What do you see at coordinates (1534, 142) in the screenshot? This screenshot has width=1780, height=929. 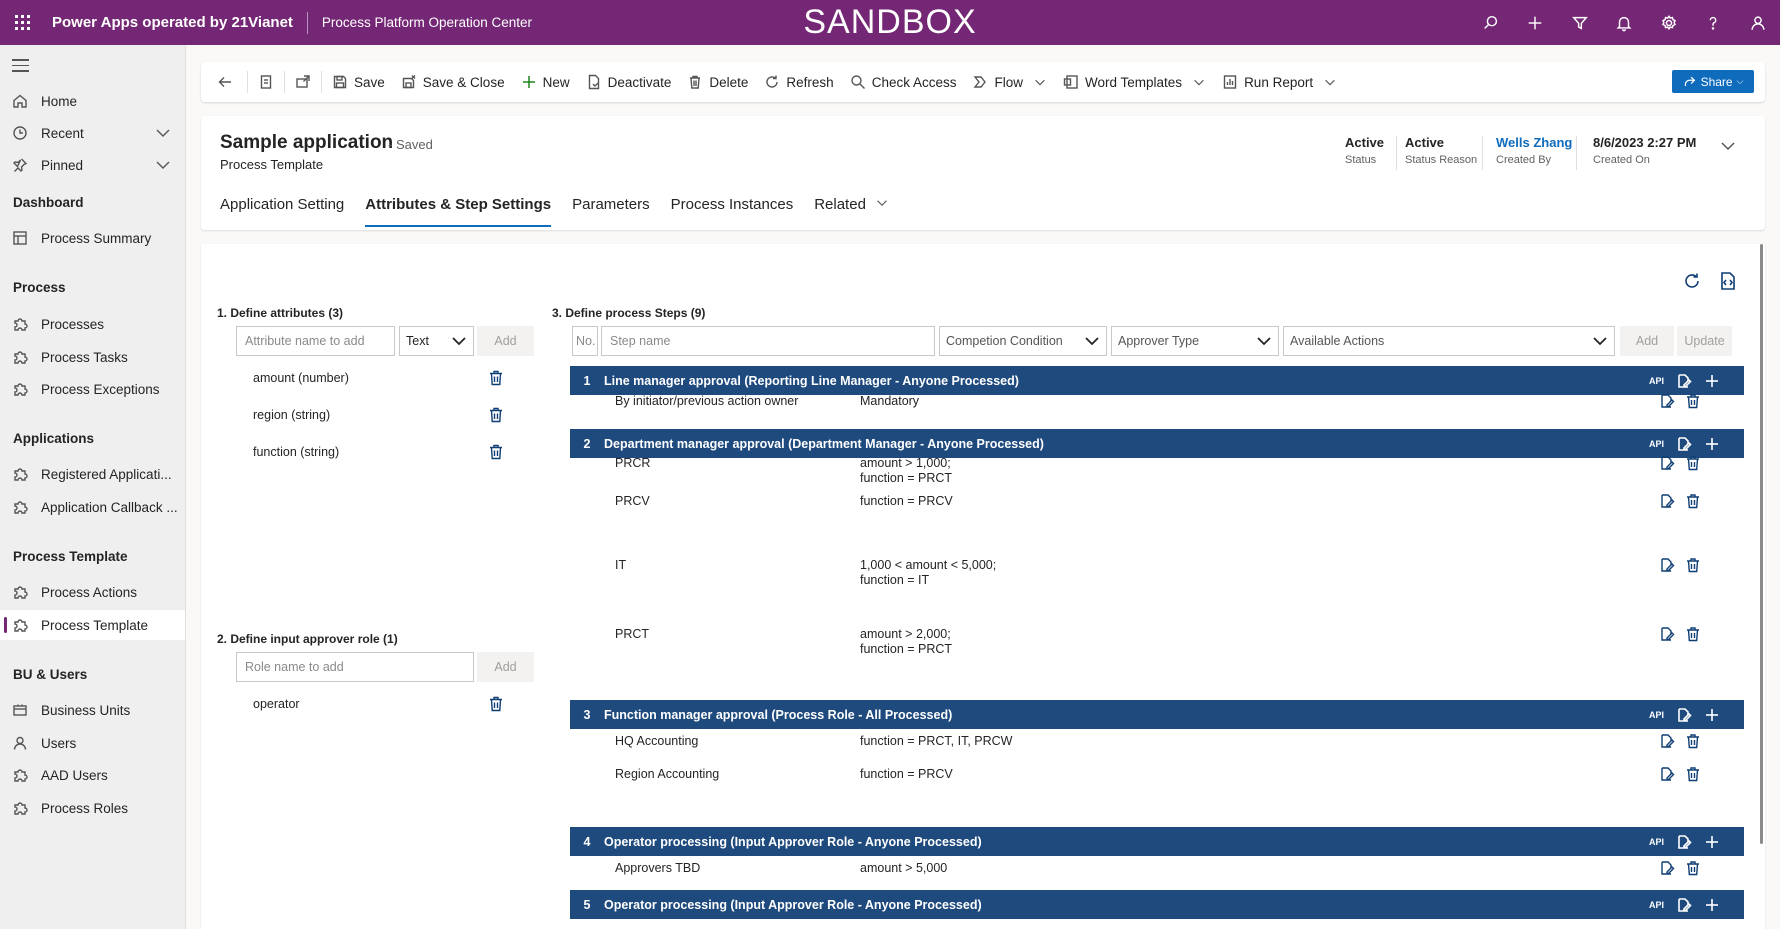 I see `created-by-link: Wells Zhang` at bounding box center [1534, 142].